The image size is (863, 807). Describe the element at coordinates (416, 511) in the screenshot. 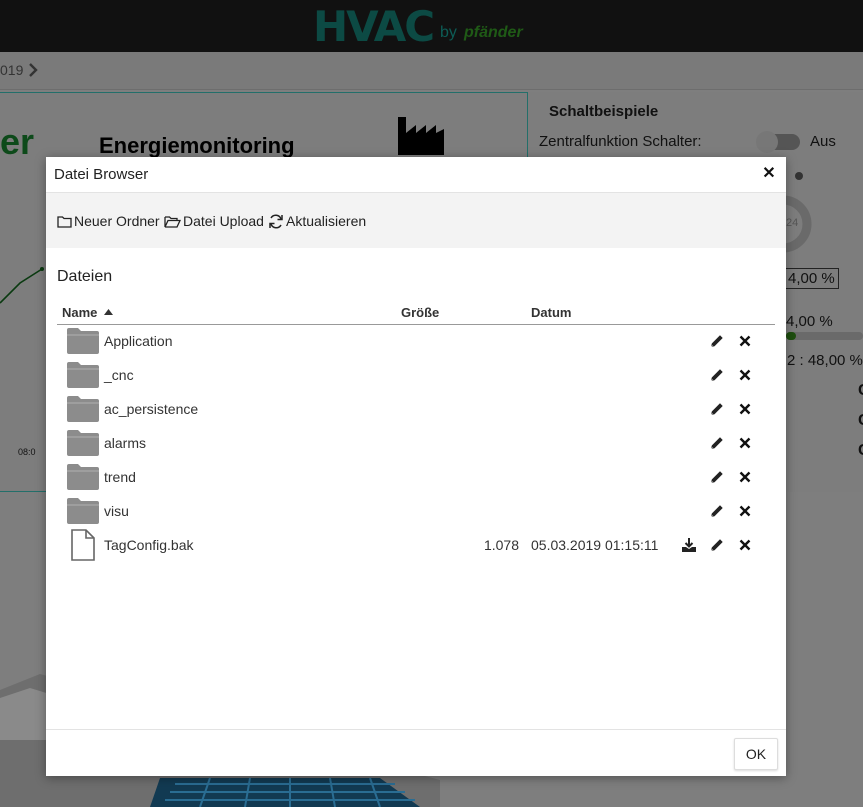

I see `file-row: visu` at that location.